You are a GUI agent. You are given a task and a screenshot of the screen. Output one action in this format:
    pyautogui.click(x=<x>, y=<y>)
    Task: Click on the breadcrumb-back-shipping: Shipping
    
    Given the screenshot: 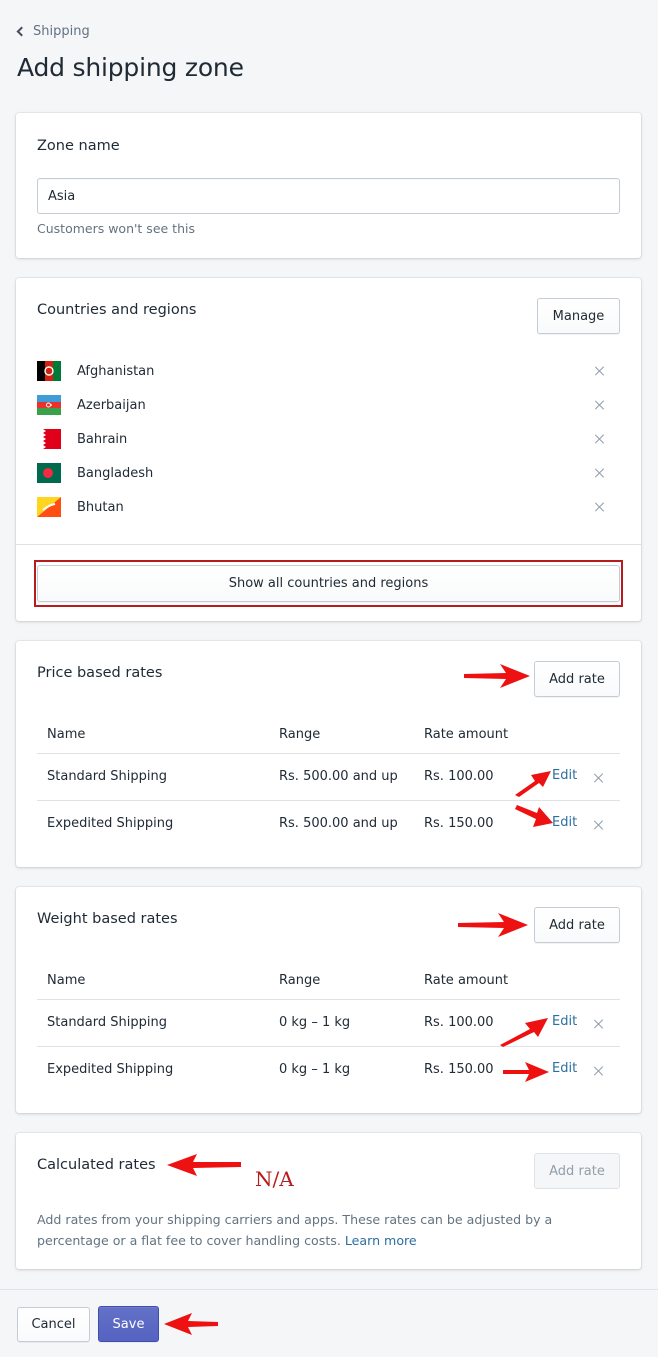 What is the action you would take?
    pyautogui.click(x=53, y=31)
    